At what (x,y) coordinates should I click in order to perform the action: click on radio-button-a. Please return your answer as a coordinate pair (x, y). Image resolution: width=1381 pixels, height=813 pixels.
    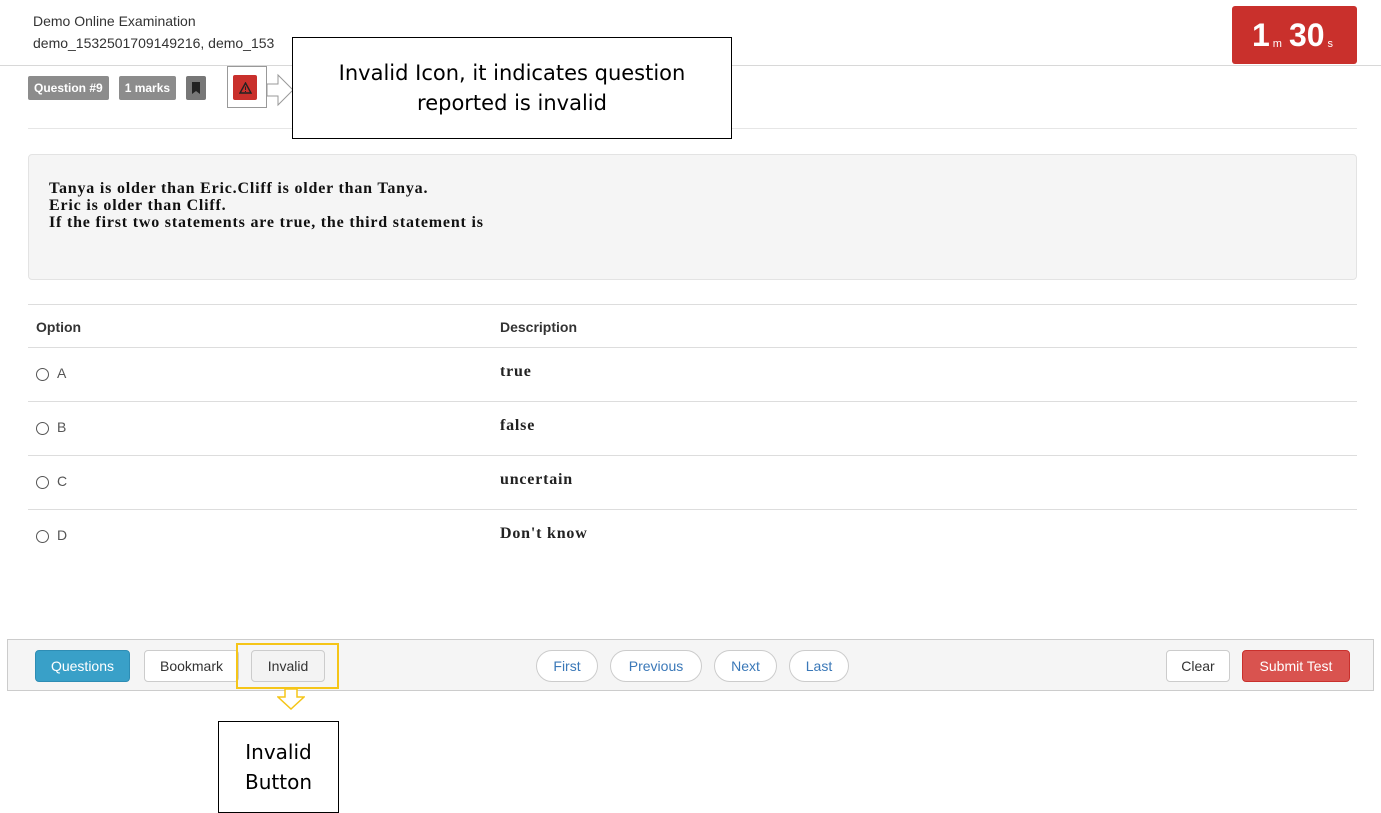
    Looking at the image, I should click on (42, 374).